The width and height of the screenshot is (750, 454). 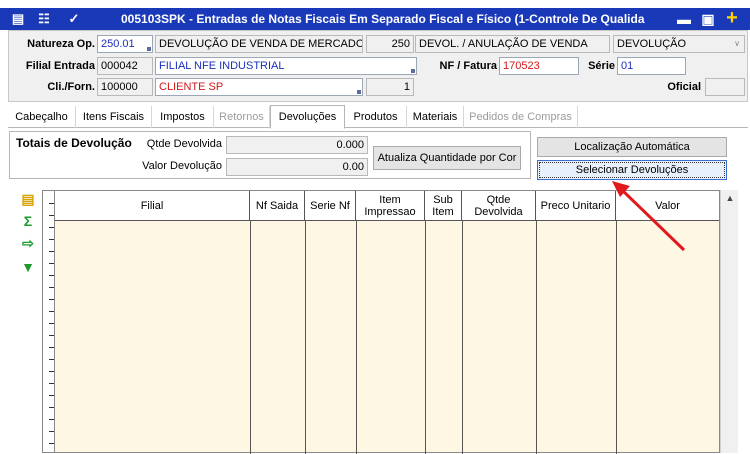 I want to click on col-preco-unitario: Preco Unitario, so click(x=576, y=206).